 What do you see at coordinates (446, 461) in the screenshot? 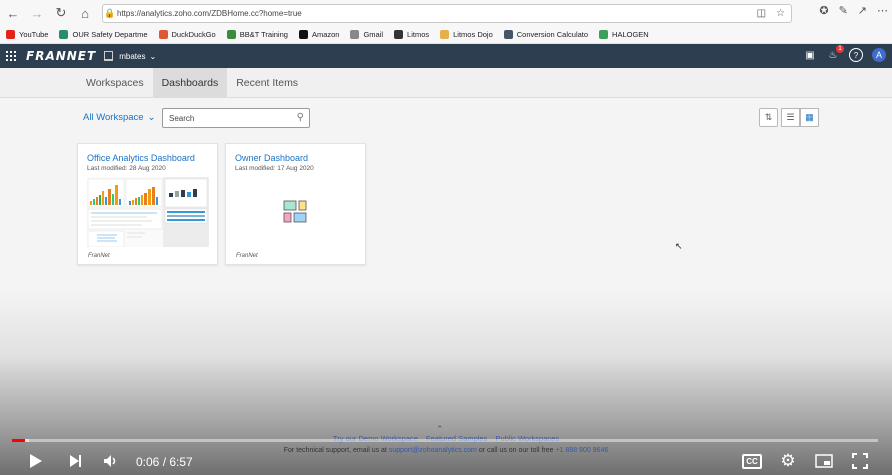
I see `video-controls: 0:06 / 6:57 CC ⚙` at bounding box center [446, 461].